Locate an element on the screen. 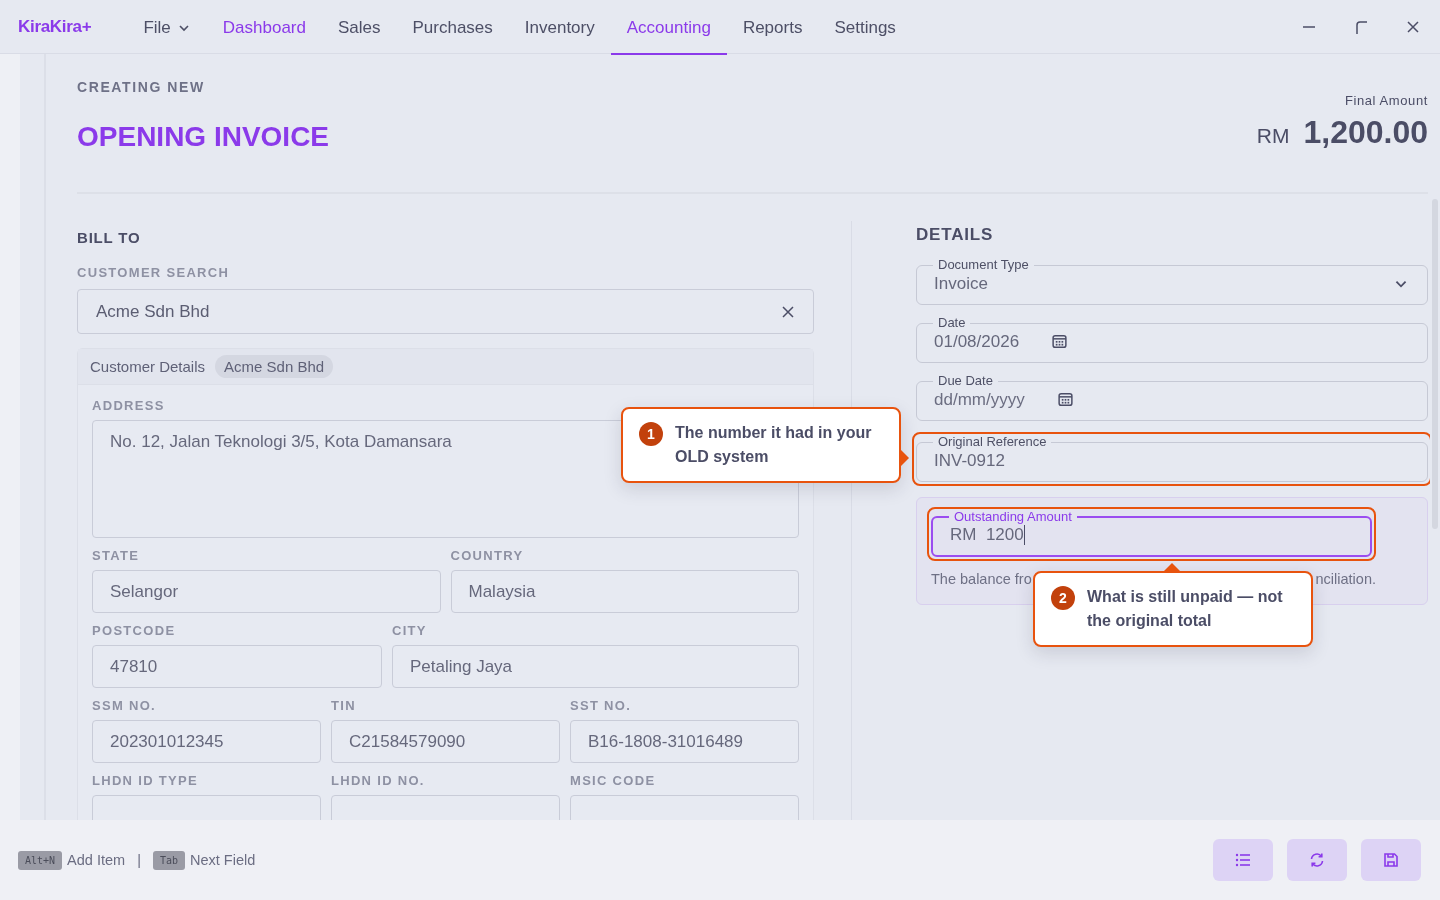  shortcut-label: Next Field is located at coordinates (223, 860).